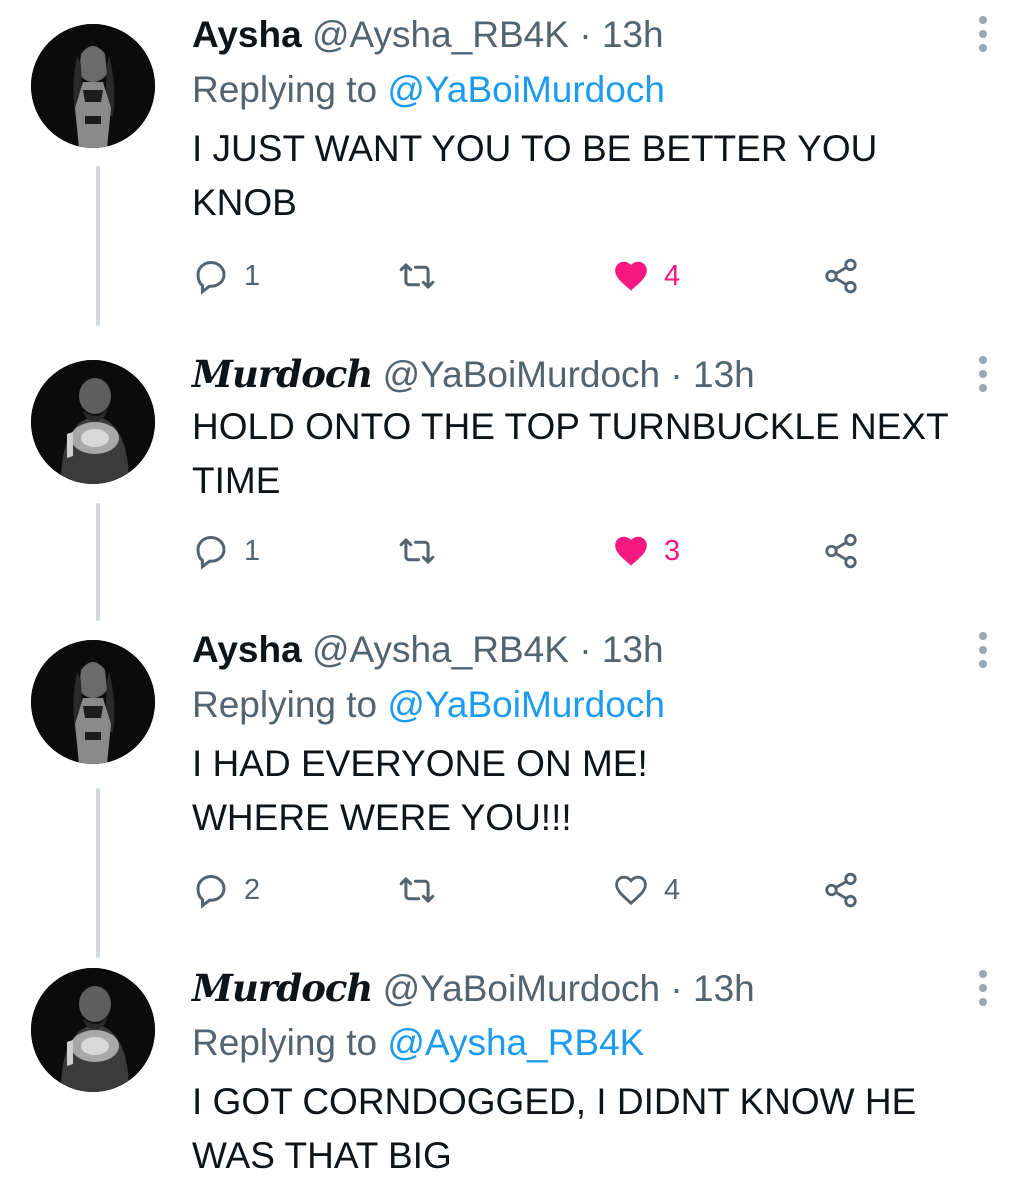 The width and height of the screenshot is (1033, 1200). Describe the element at coordinates (672, 550) in the screenshot. I see `like-count: 3` at that location.